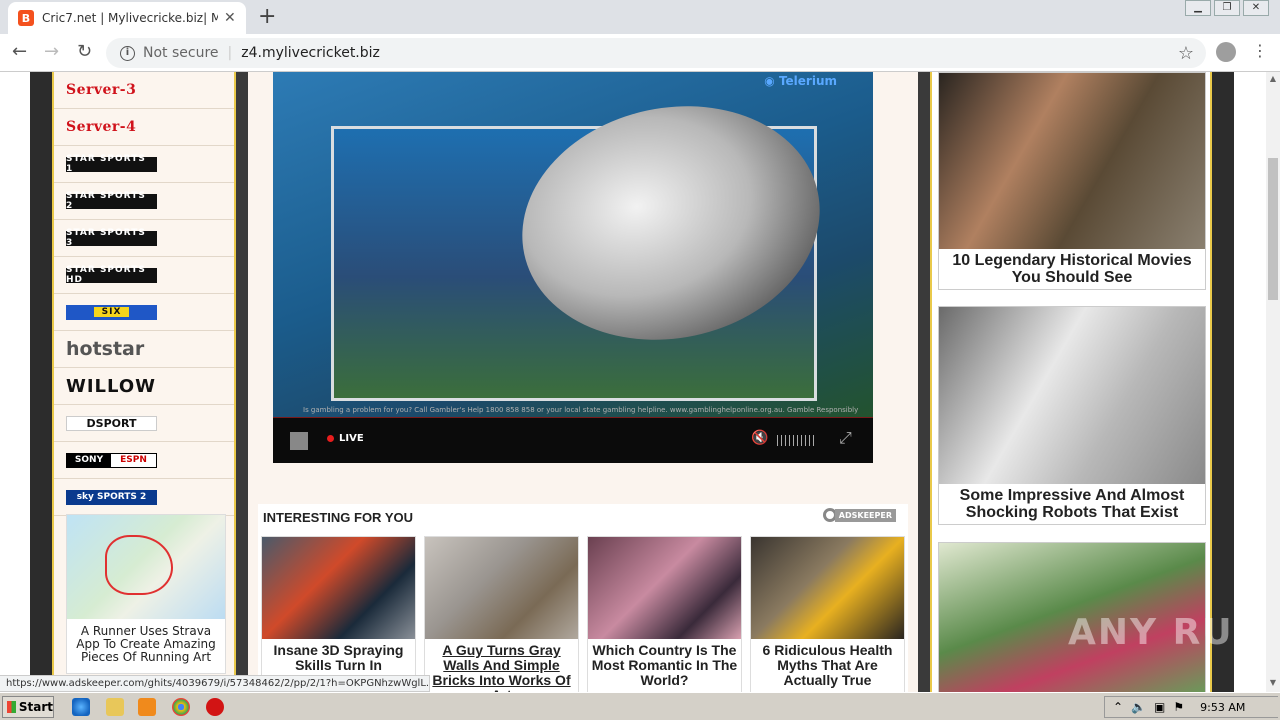 This screenshot has height=720, width=1280. Describe the element at coordinates (144, 90) in the screenshot. I see `server-link: Server-3` at that location.